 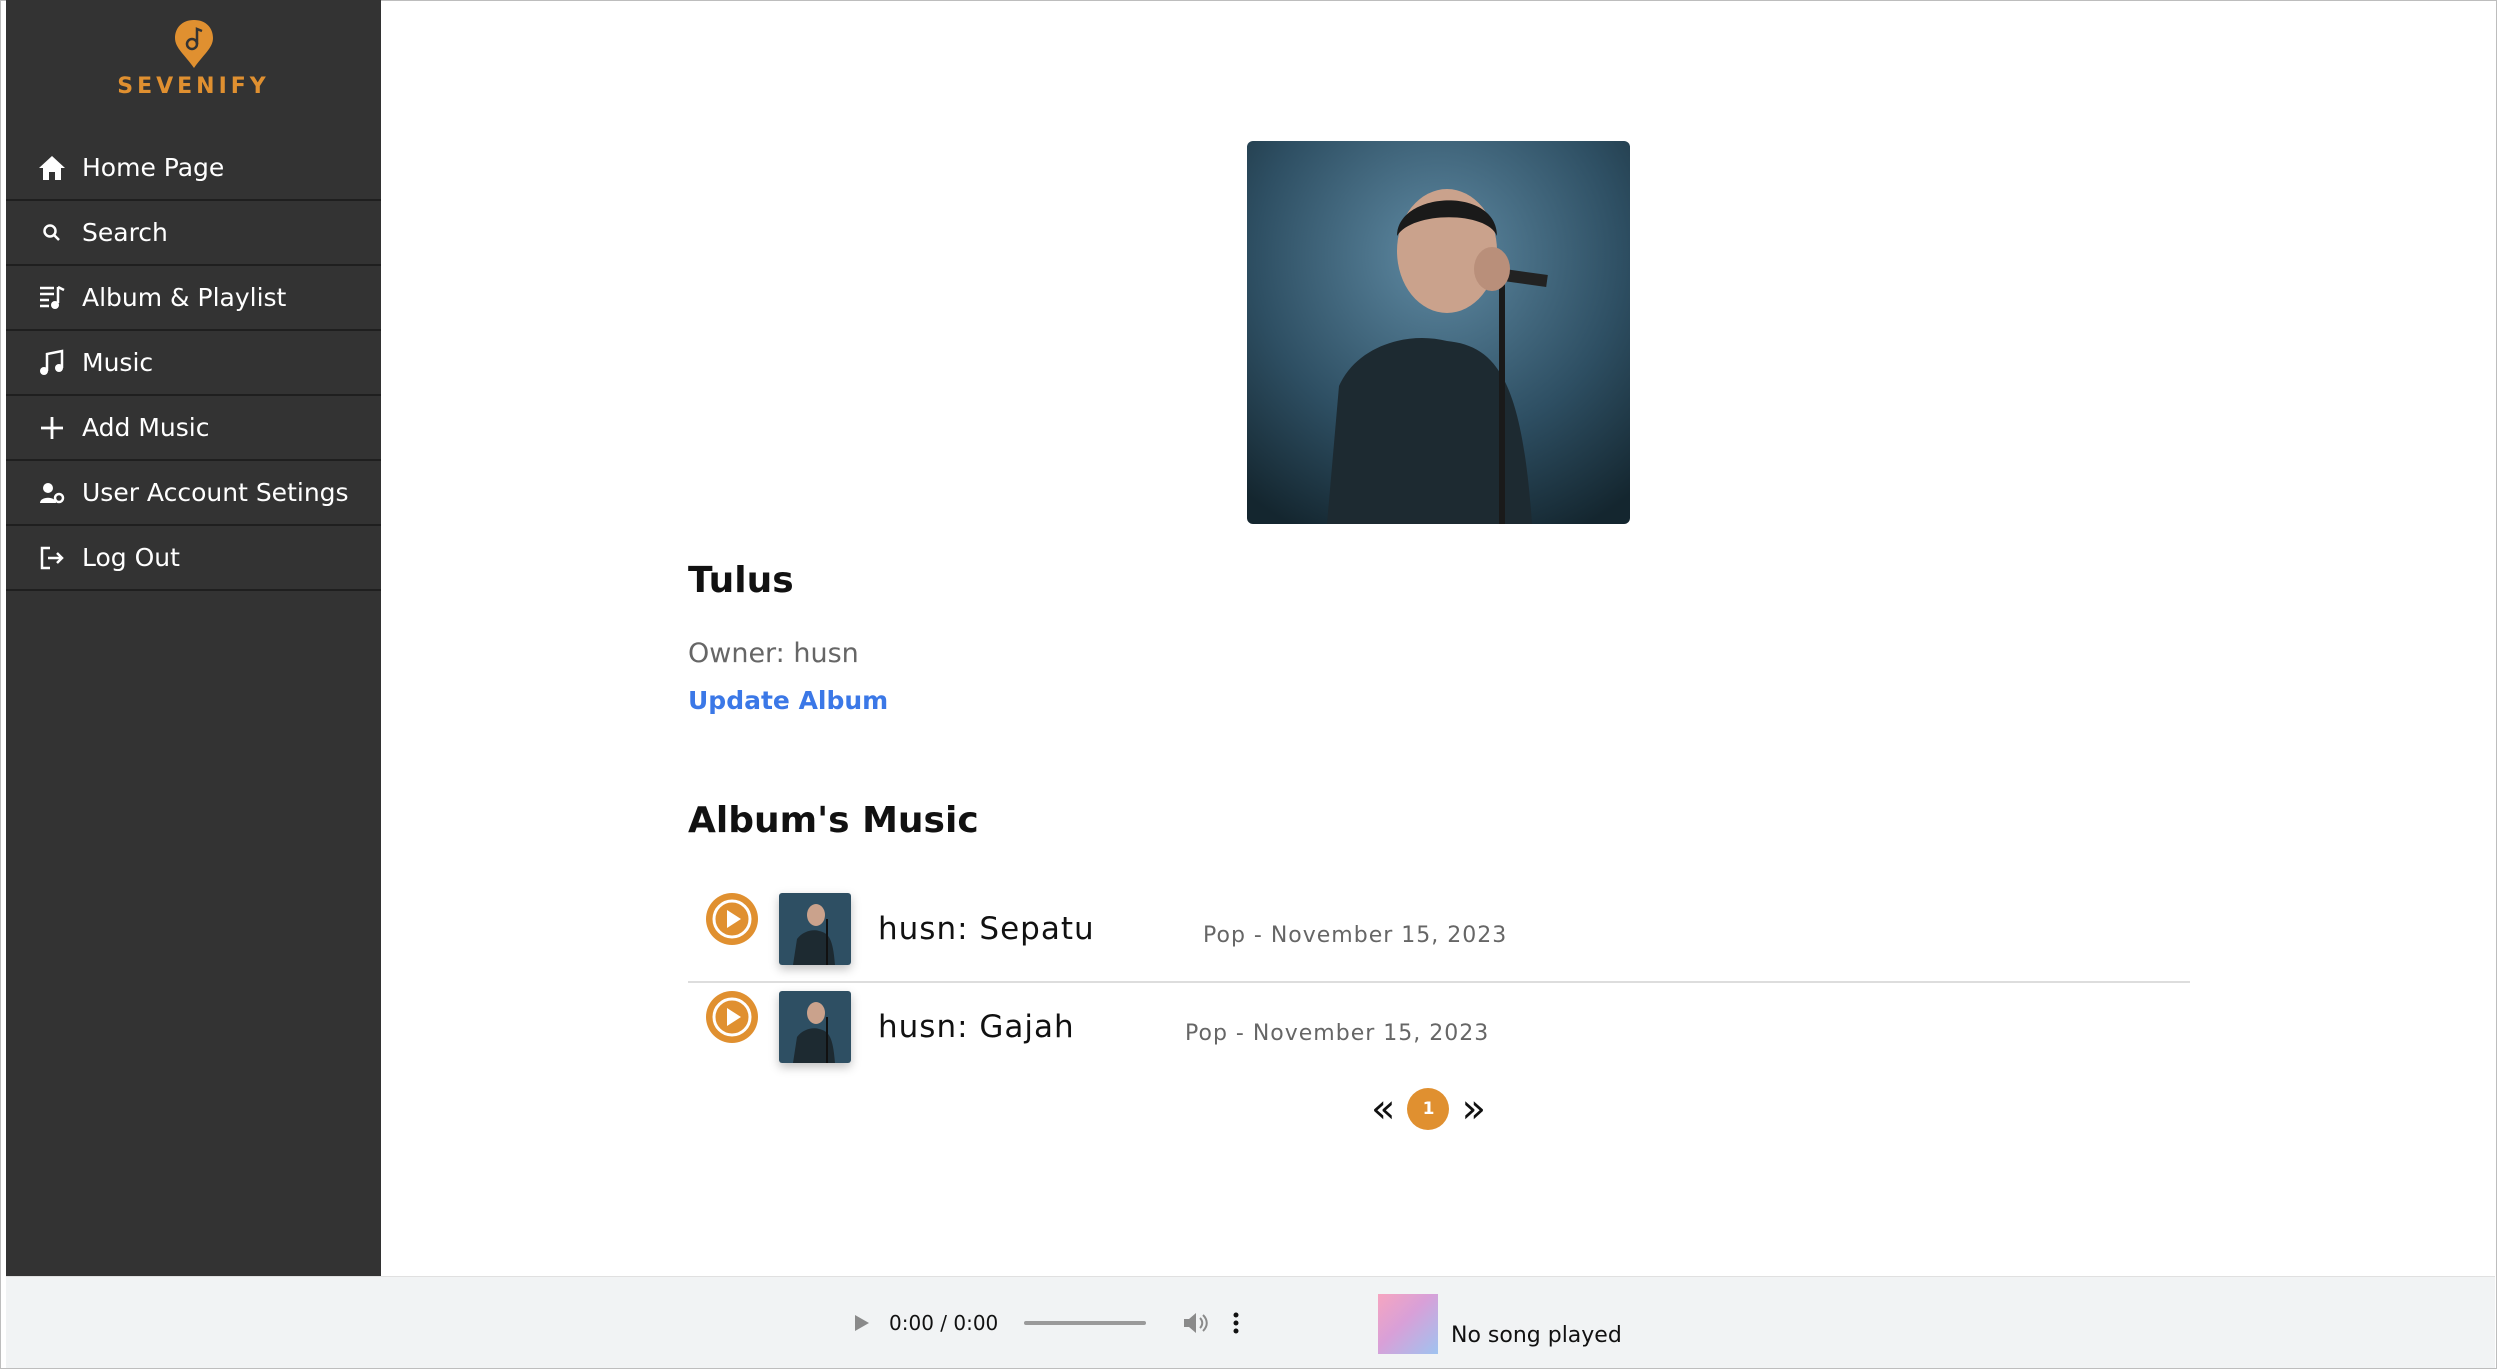 I want to click on sidebar-item-label: Add Music, so click(x=146, y=427).